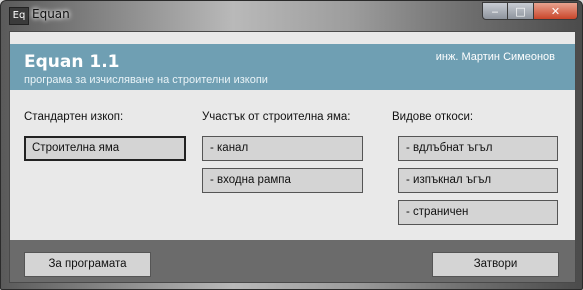 The image size is (583, 290). What do you see at coordinates (478, 148) in the screenshot?
I see `concave-corner-button: - вдлъбнат ъгъл` at bounding box center [478, 148].